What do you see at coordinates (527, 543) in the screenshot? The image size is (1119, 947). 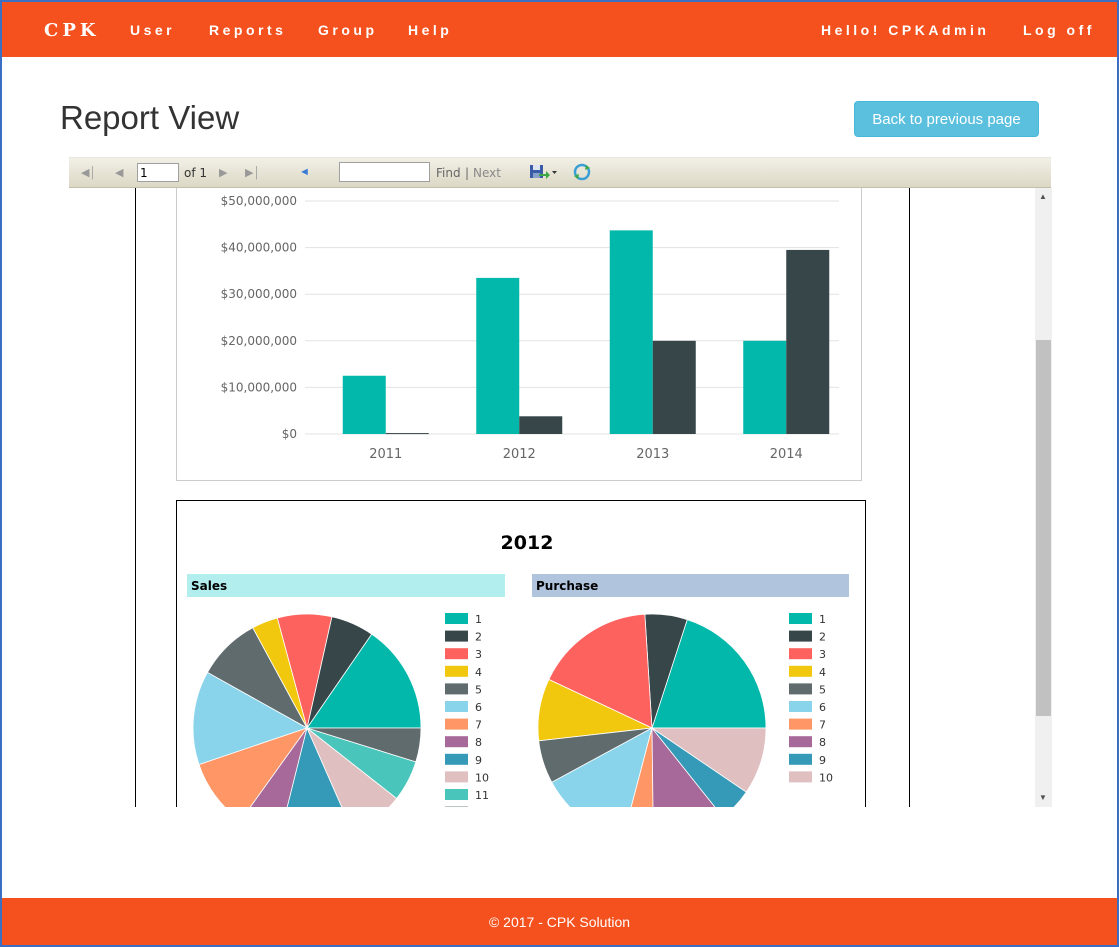 I see `pie-section-title: 2012` at bounding box center [527, 543].